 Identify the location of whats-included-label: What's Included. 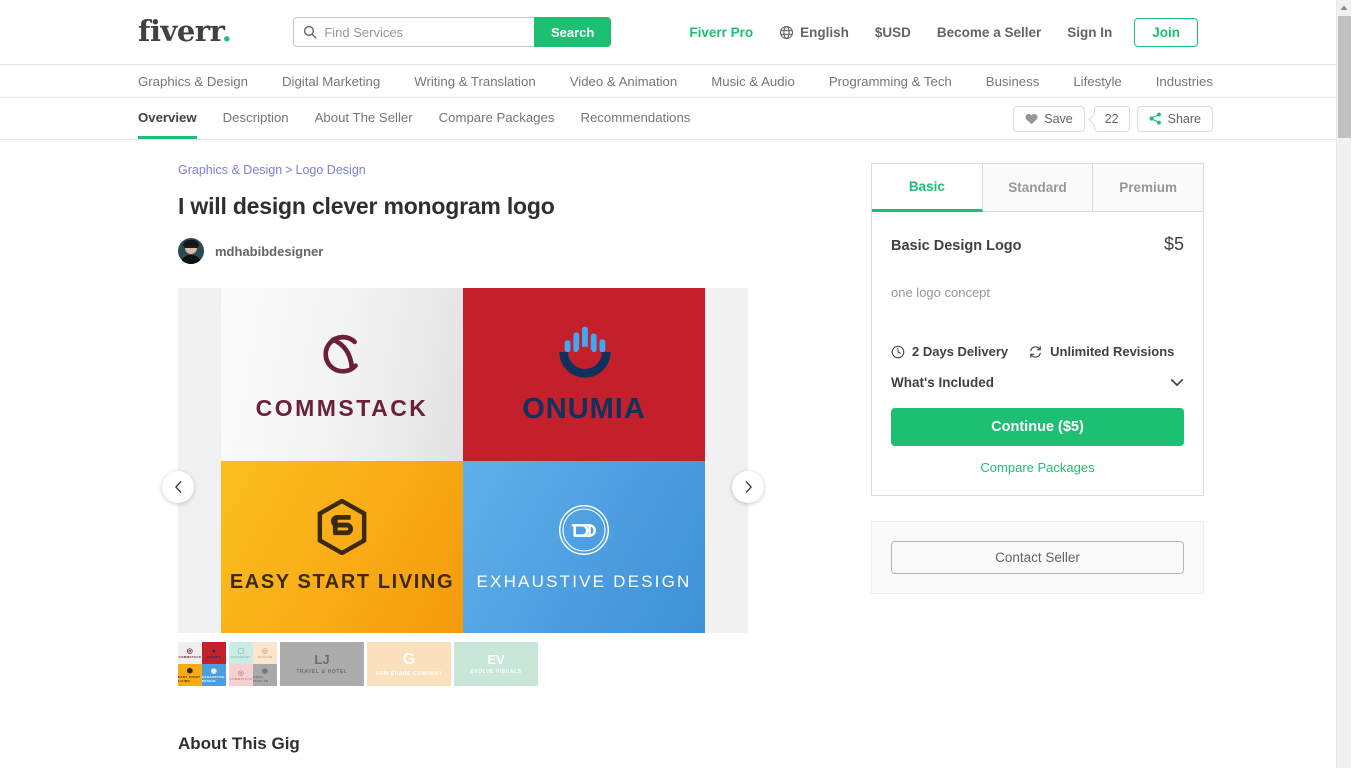
(942, 382).